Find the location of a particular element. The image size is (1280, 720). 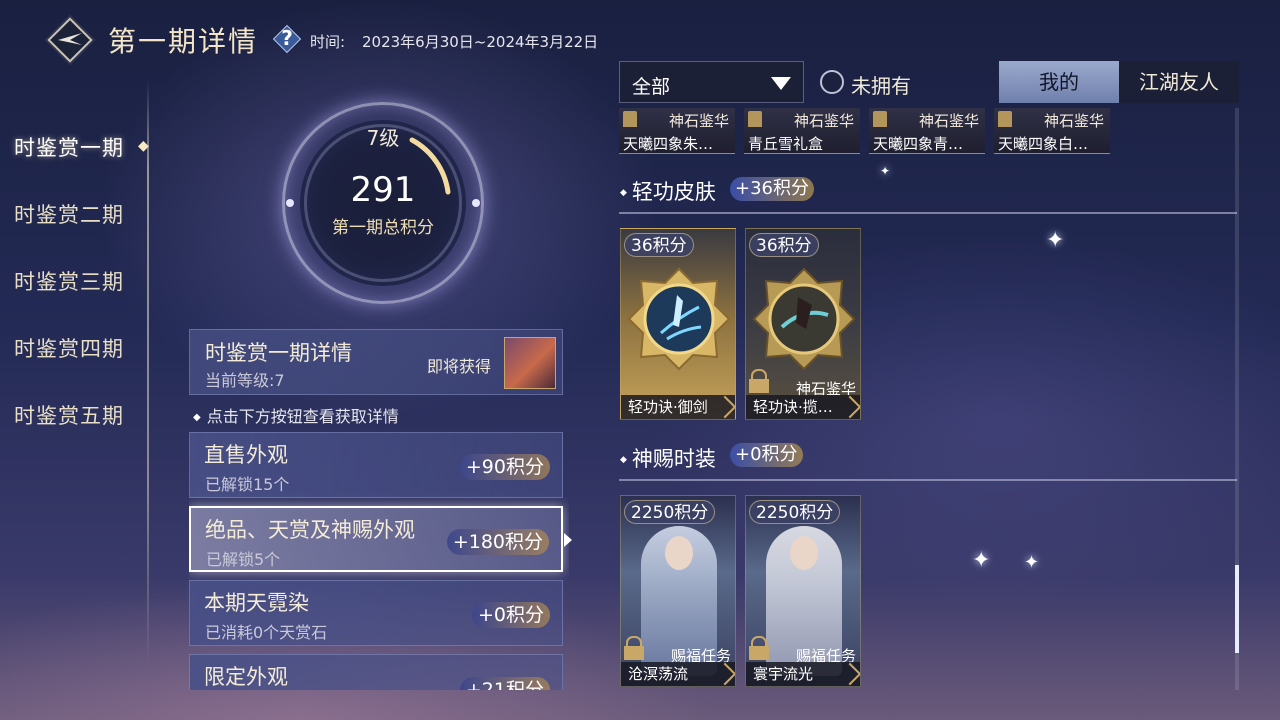

tab-mine: 我的 is located at coordinates (1059, 82).